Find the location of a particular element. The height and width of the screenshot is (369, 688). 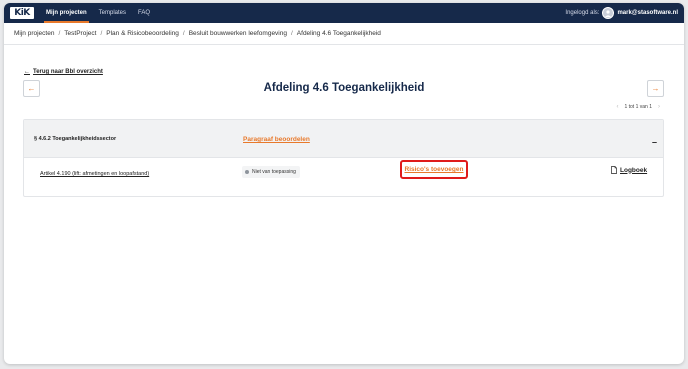

breadcrumb-item-plan: Plan & Risicobeoordeling is located at coordinates (142, 33).